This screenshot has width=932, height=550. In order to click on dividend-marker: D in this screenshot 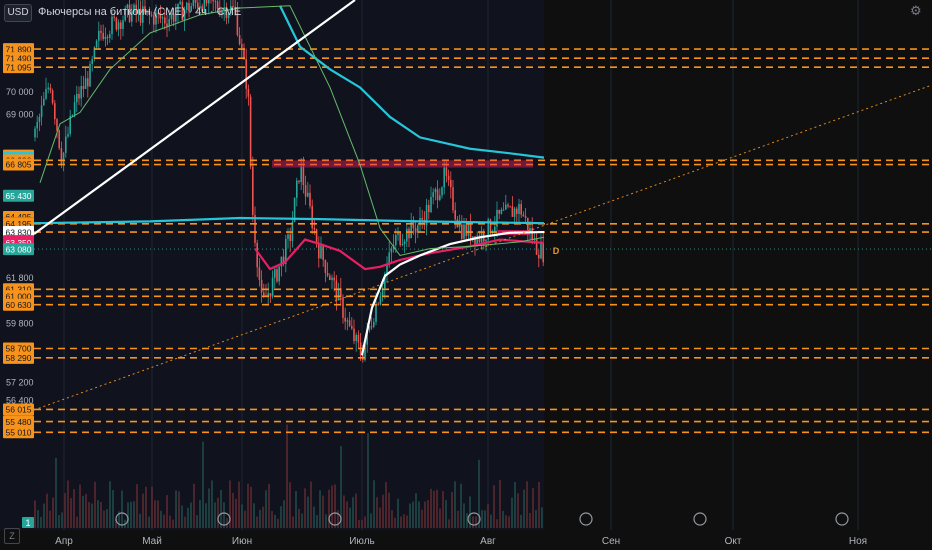, I will do `click(556, 251)`.